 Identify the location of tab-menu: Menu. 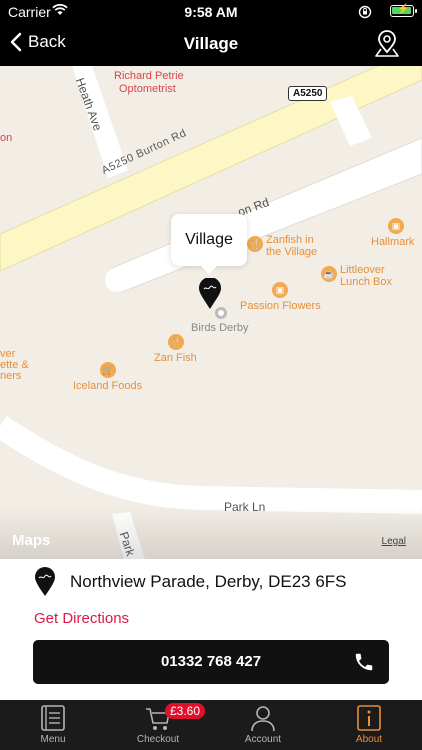
(53, 724).